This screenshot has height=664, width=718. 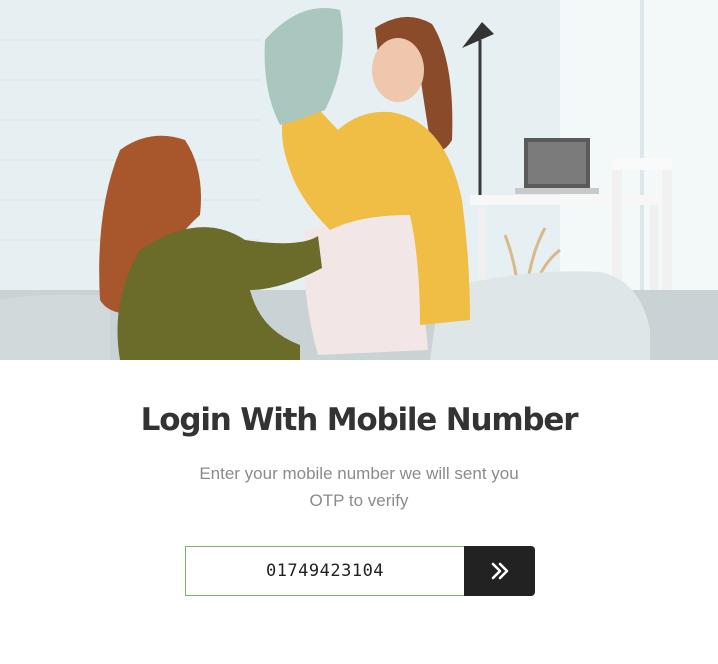 I want to click on mobile-number-form, so click(x=360, y=571).